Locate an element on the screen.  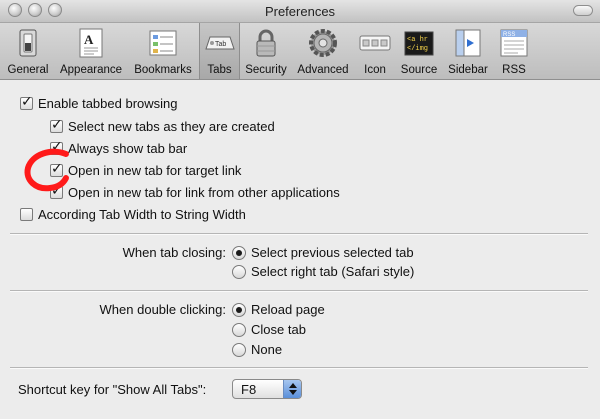
window-title: Preferences is located at coordinates (300, 11).